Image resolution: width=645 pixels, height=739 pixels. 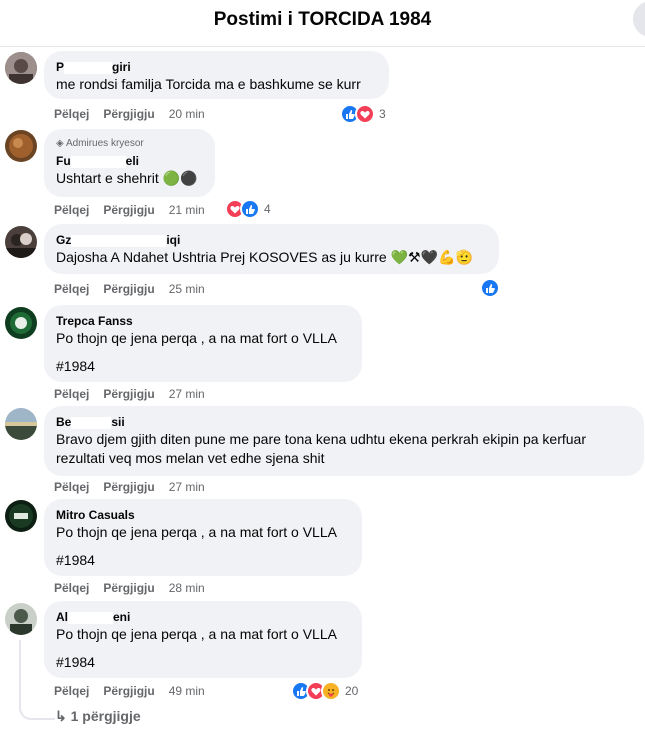 I want to click on reaction-count: 20, so click(x=352, y=691).